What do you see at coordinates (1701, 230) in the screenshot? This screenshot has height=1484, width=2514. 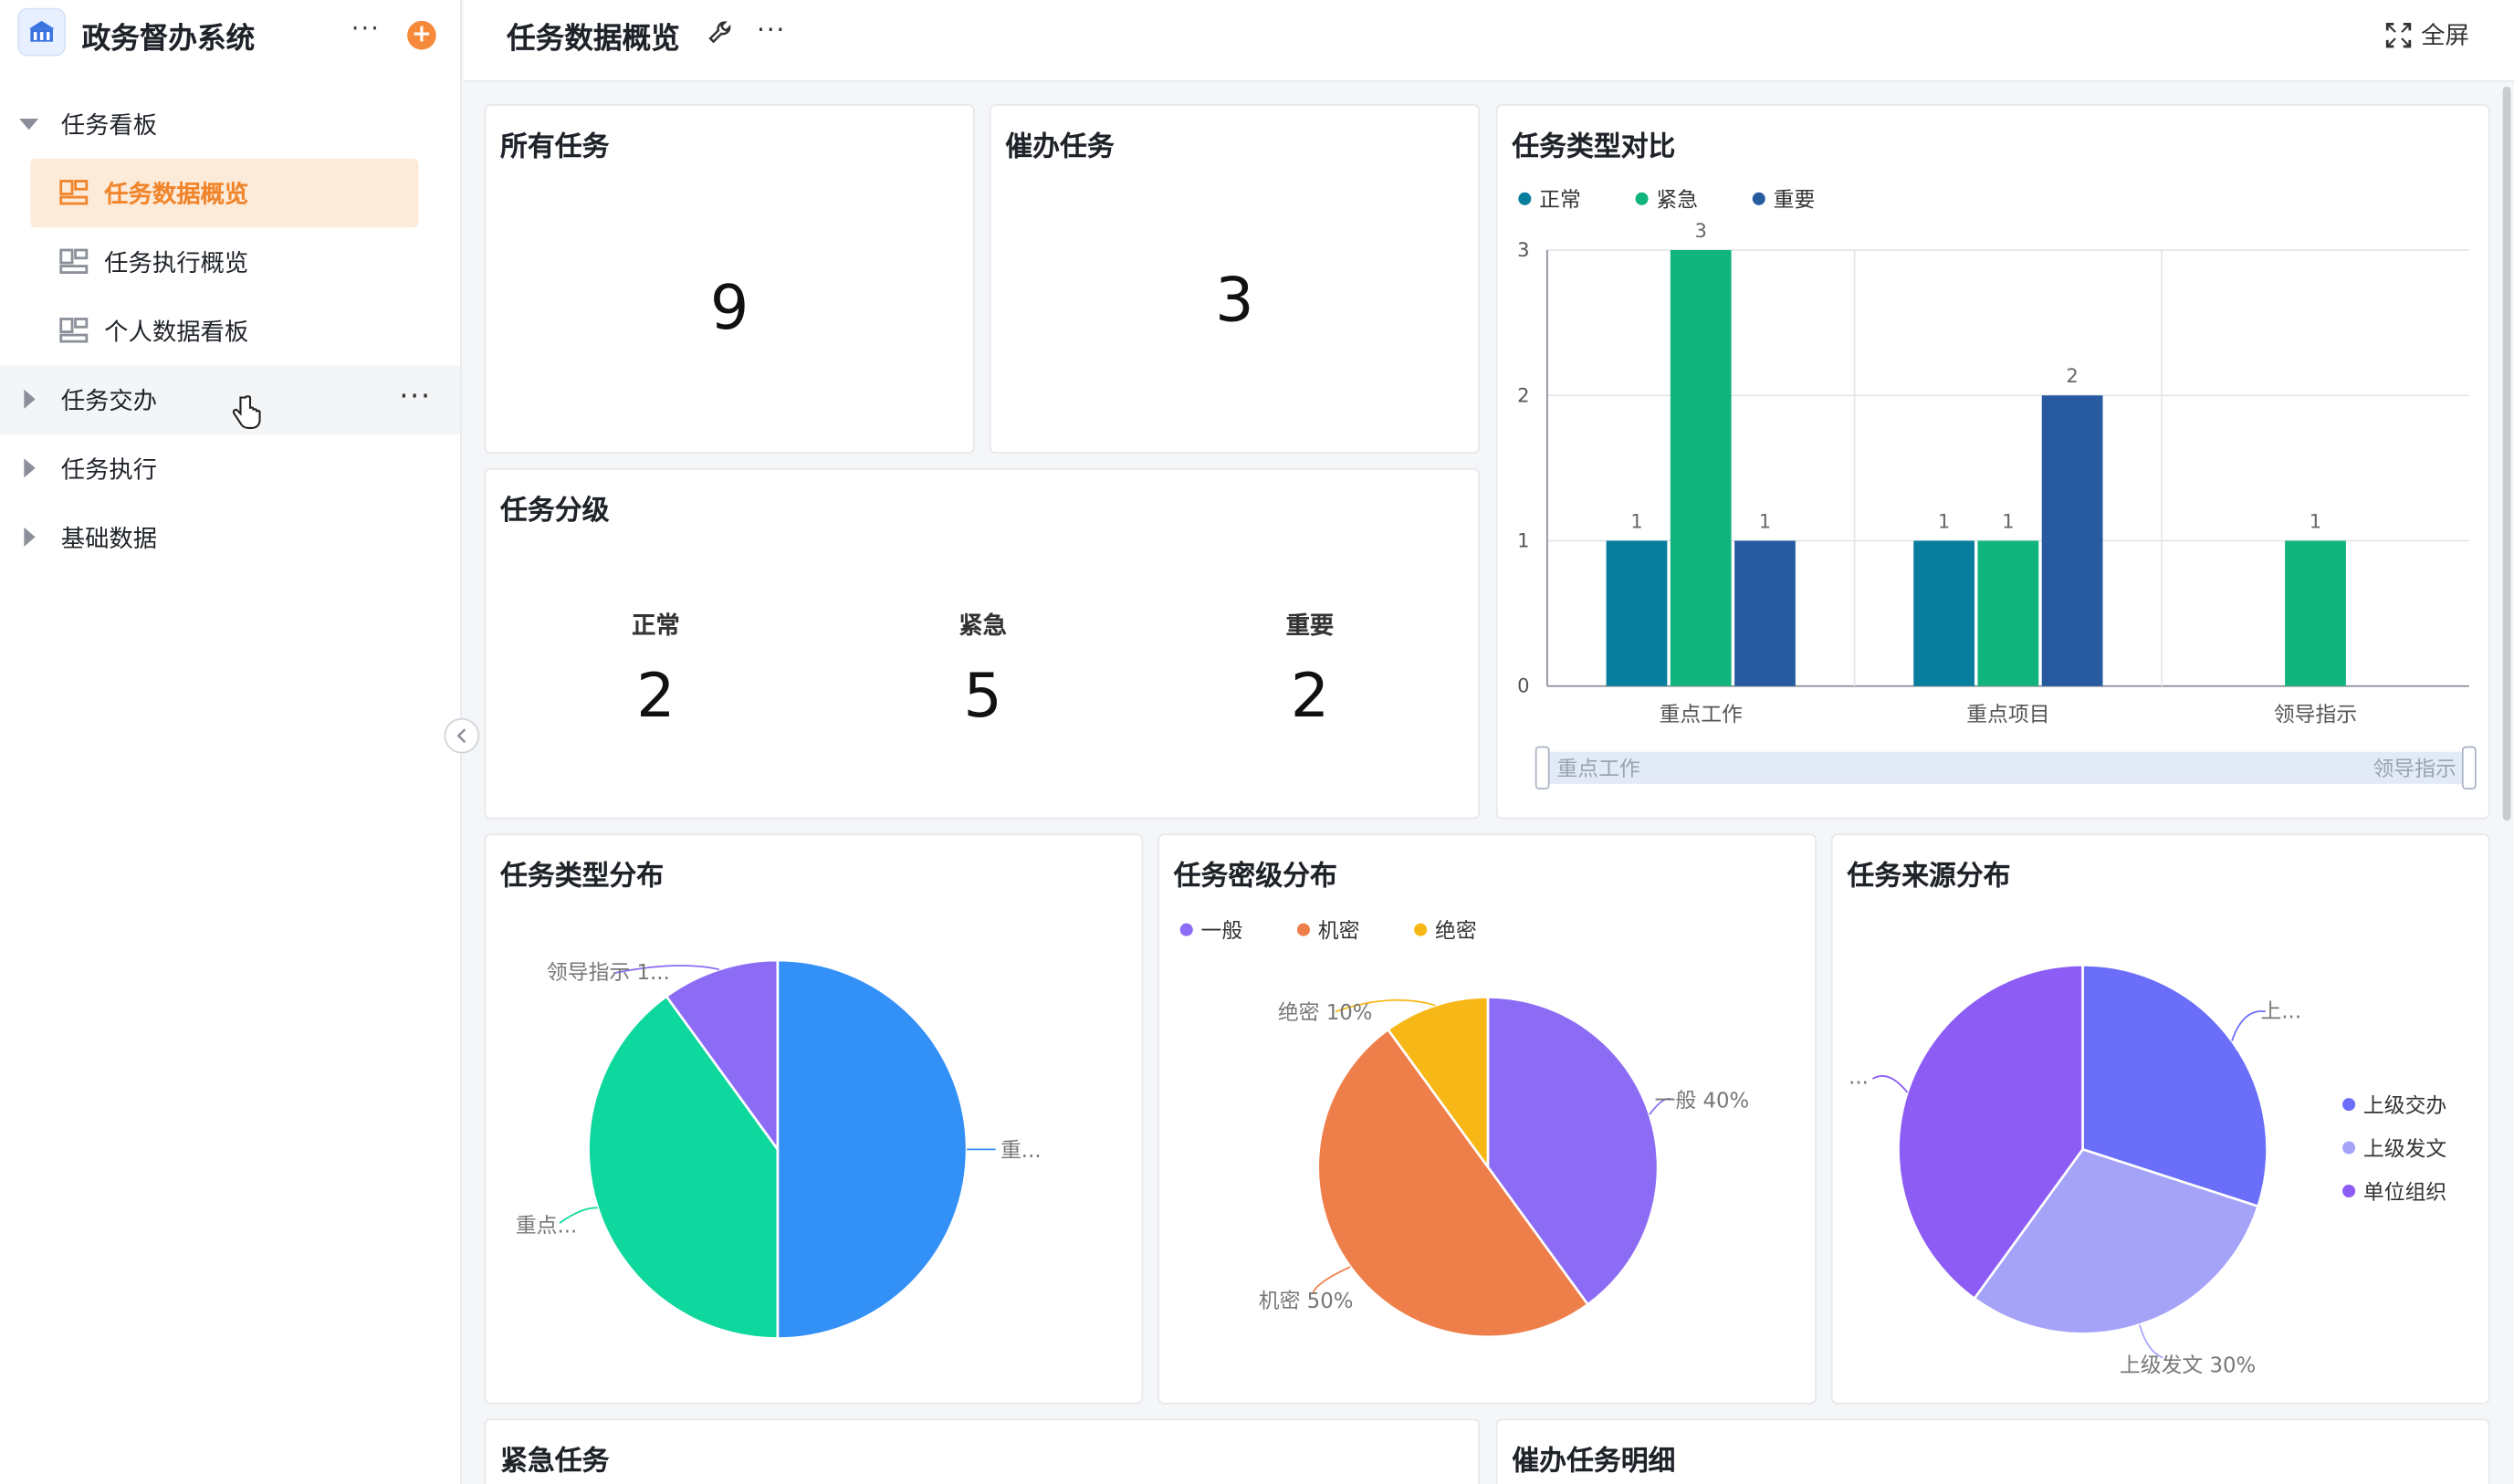 I see `bar-value-label: 3` at bounding box center [1701, 230].